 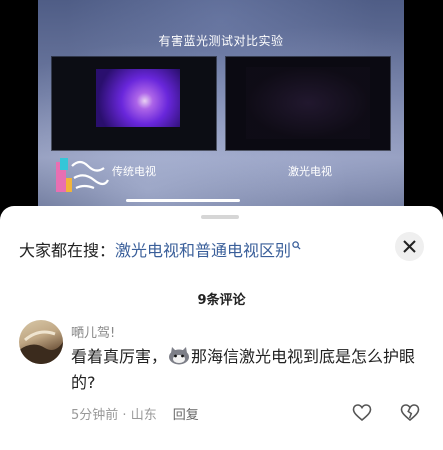 What do you see at coordinates (410, 413) in the screenshot?
I see `broken-heart-icon` at bounding box center [410, 413].